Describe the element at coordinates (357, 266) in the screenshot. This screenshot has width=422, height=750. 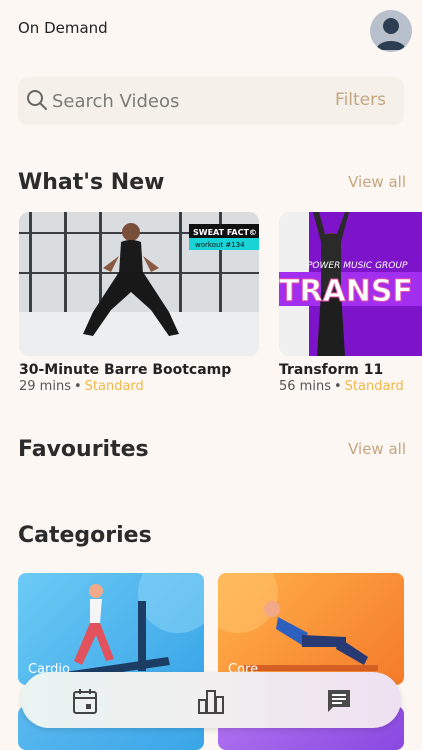
I see `power-music-banner: POWER MUSIC GROUP` at that location.